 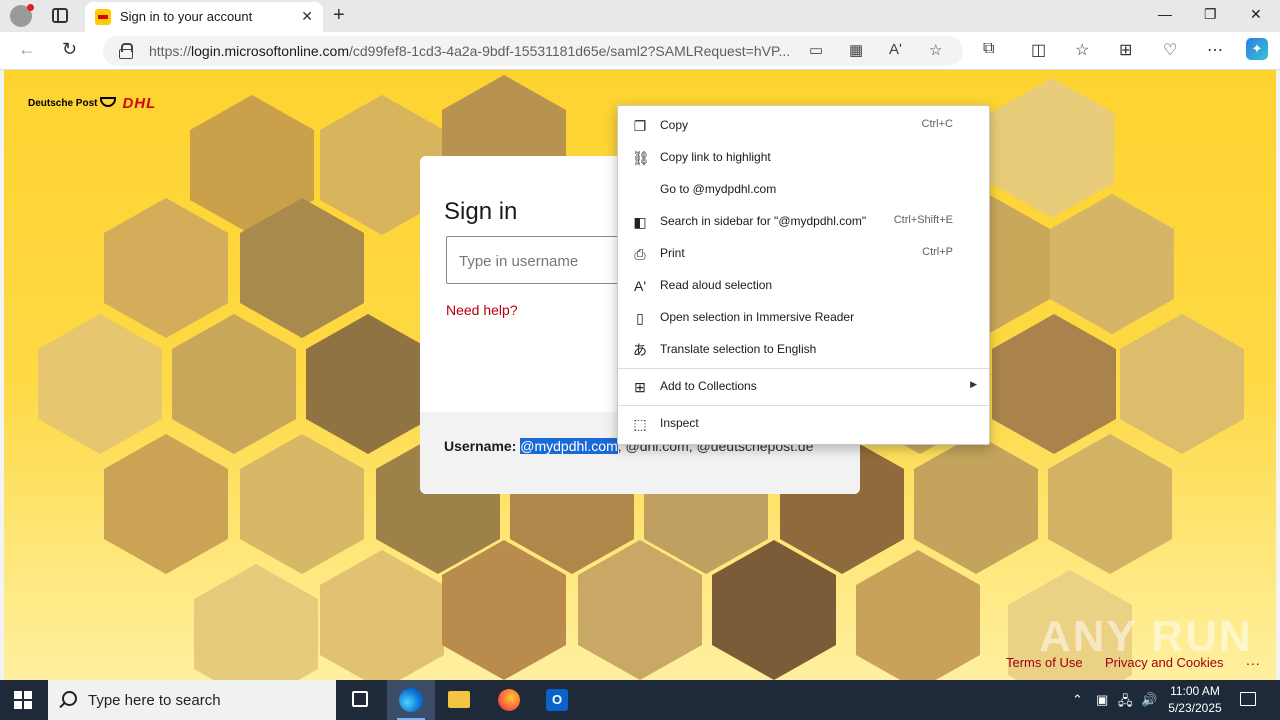 What do you see at coordinates (23, 700) in the screenshot?
I see `windows-start-icon` at bounding box center [23, 700].